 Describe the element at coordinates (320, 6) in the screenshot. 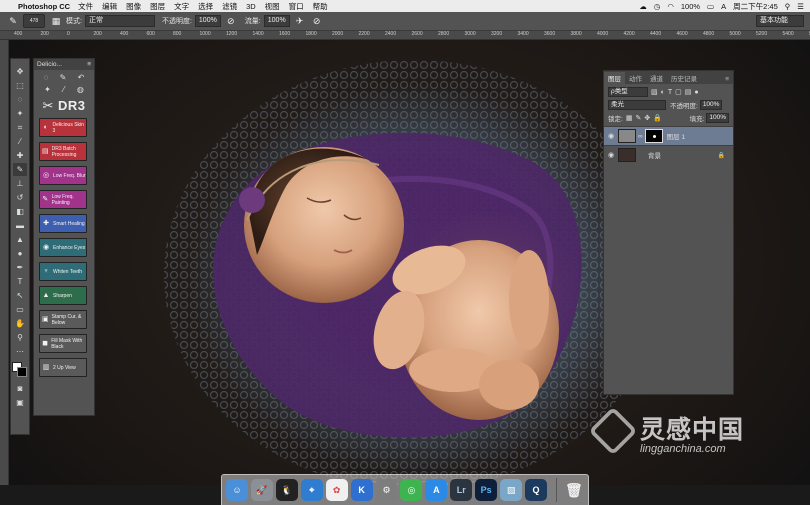

I see `menu-help: 帮助` at that location.